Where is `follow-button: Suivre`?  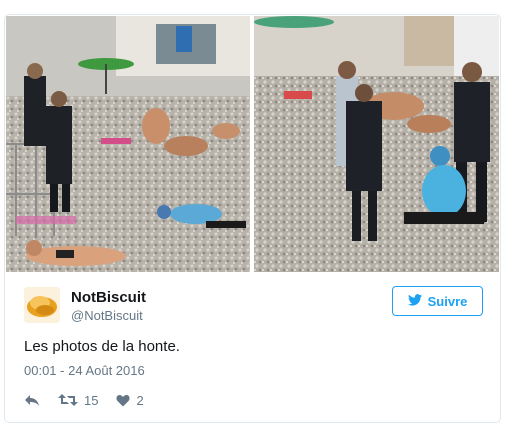
follow-button: Suivre is located at coordinates (437, 301).